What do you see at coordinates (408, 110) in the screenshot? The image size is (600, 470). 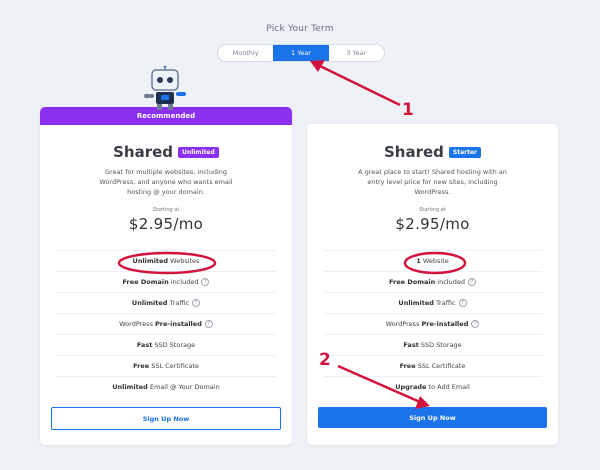 I see `annotation-label-1: 1` at bounding box center [408, 110].